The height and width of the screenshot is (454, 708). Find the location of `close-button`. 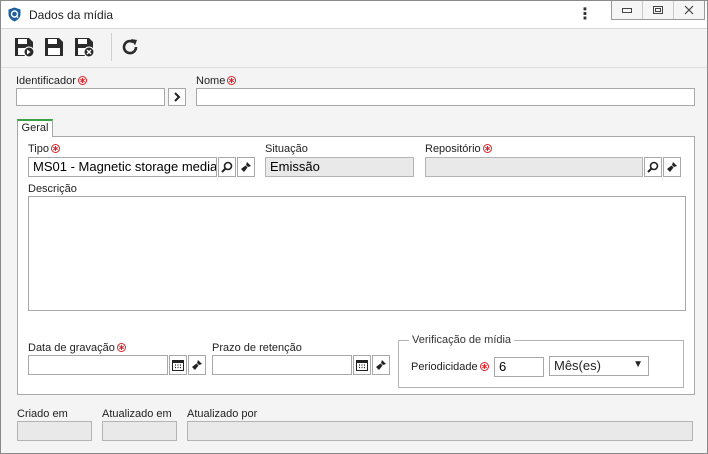

close-button is located at coordinates (689, 10).